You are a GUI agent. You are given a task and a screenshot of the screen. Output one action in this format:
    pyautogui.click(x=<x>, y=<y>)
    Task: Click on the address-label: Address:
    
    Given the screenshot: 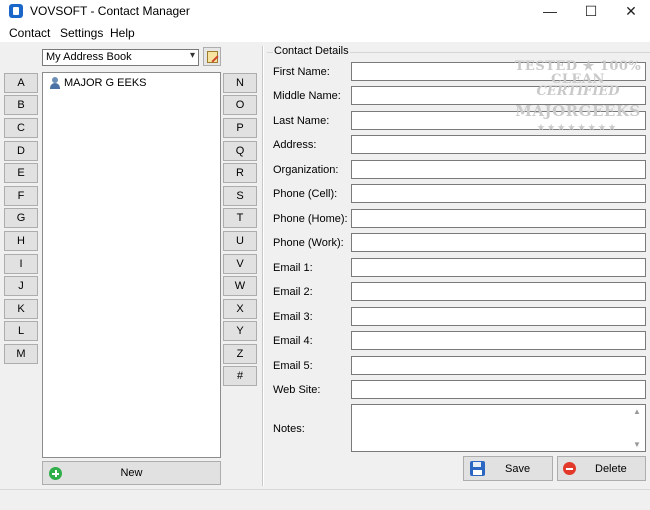 What is the action you would take?
    pyautogui.click(x=295, y=145)
    